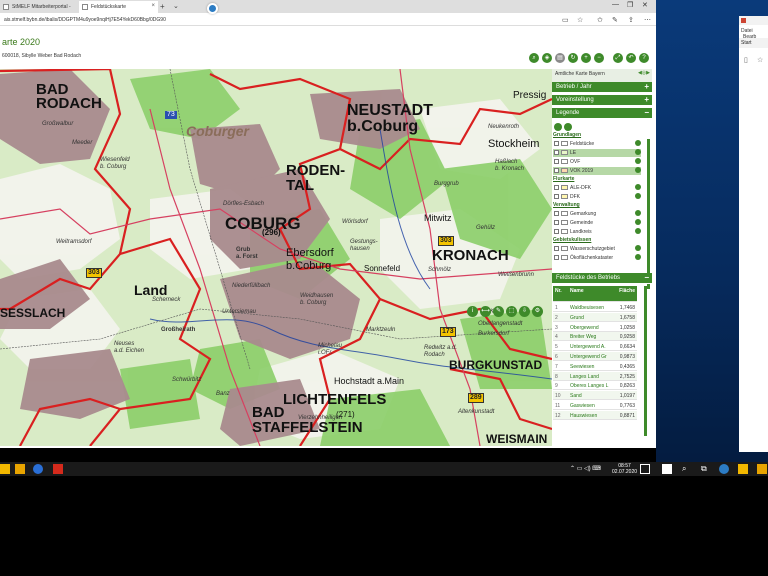 The image size is (768, 576). Describe the element at coordinates (585, 468) in the screenshot. I see `tray-icons: ⌃ ▭ ◁) ⌨` at that location.